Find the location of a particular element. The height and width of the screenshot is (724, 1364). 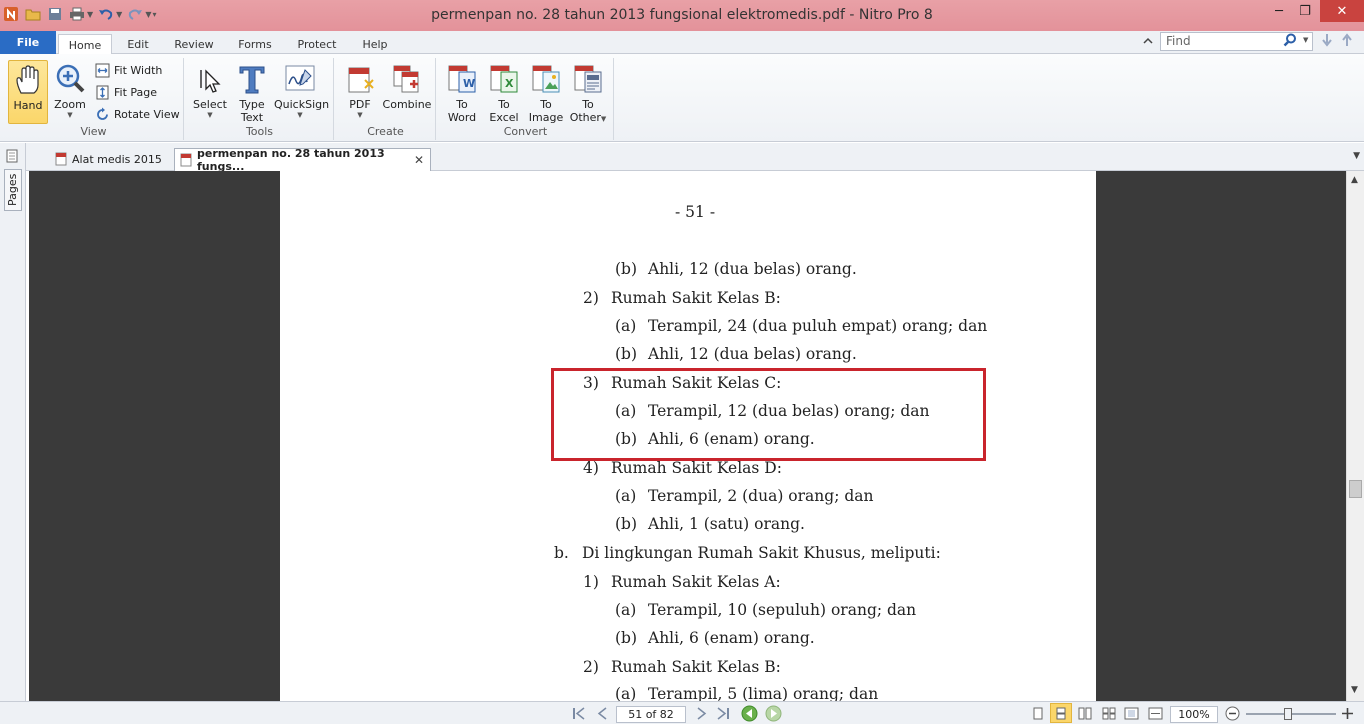

hand-button: Hand is located at coordinates (28, 92).